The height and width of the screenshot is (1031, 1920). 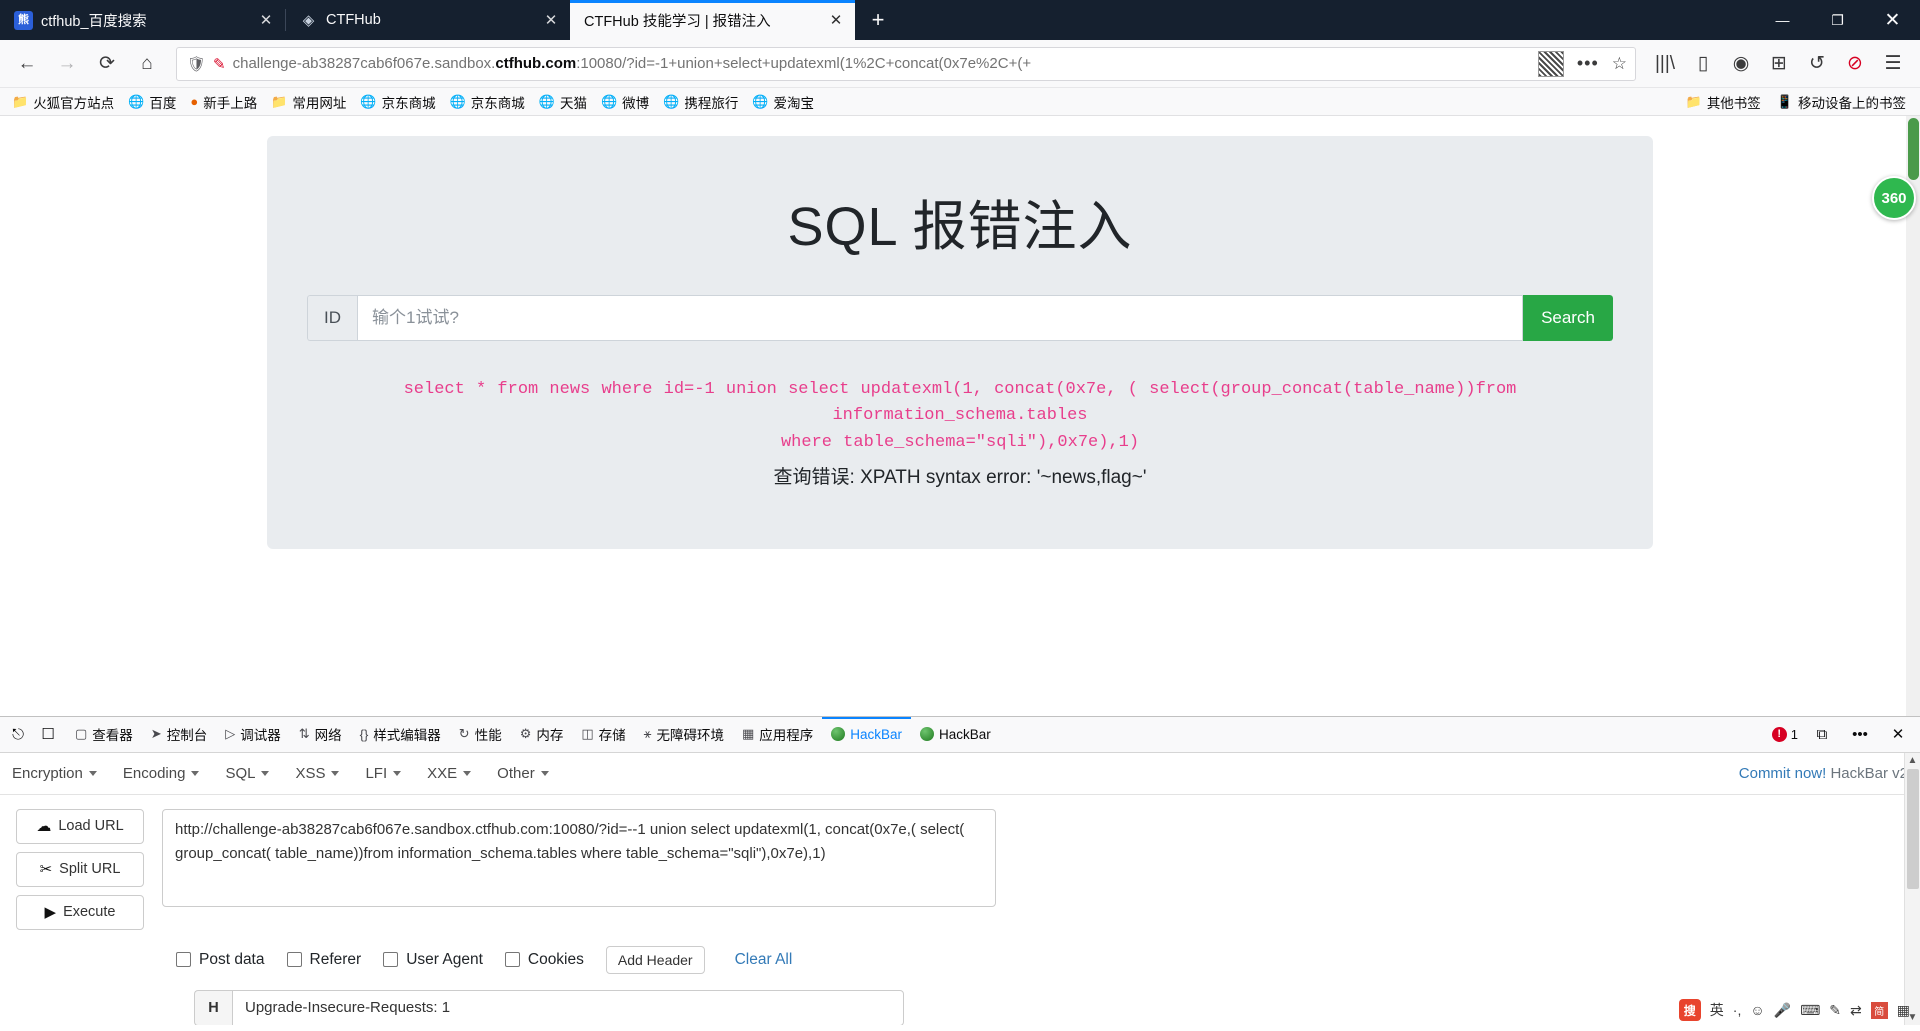 What do you see at coordinates (1782, 1010) in the screenshot?
I see `ime-voice-icon: 🎤` at bounding box center [1782, 1010].